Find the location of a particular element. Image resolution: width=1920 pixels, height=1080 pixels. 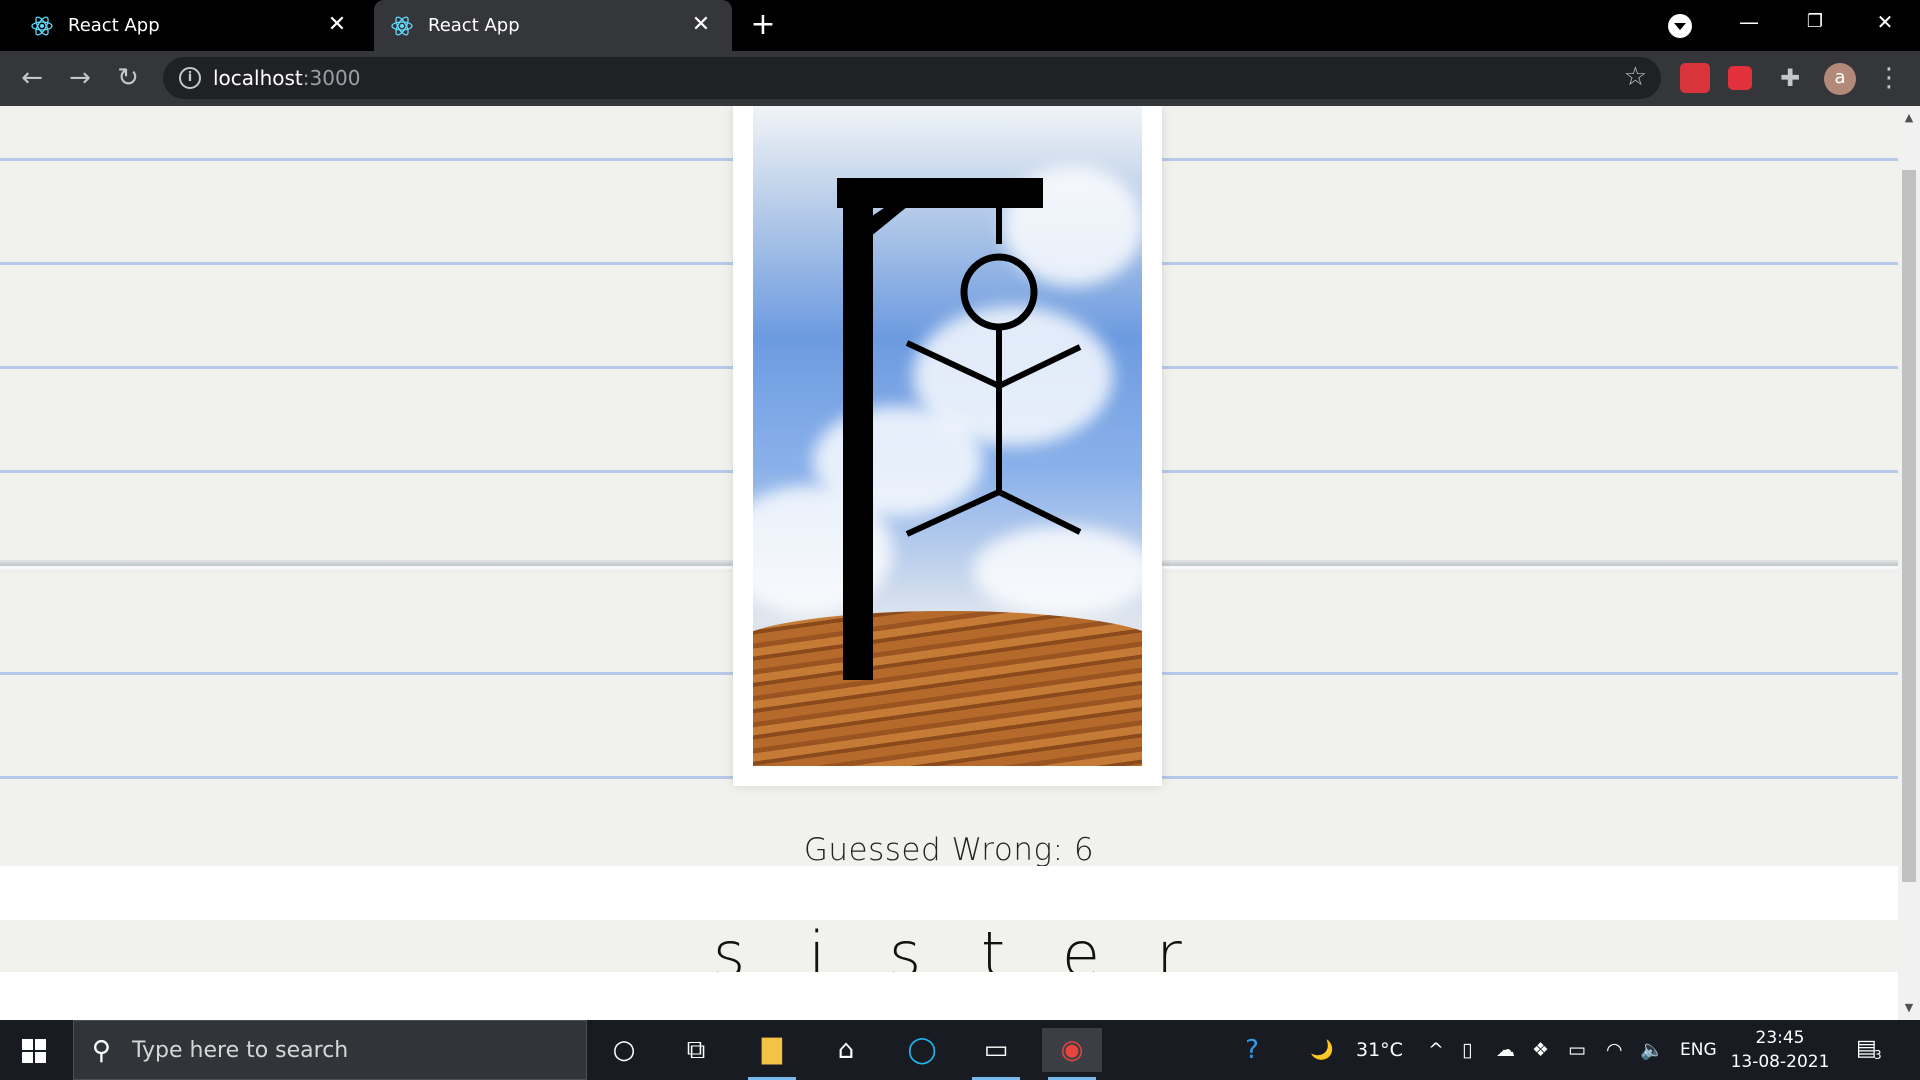

minimize-icon: — is located at coordinates (1749, 22).